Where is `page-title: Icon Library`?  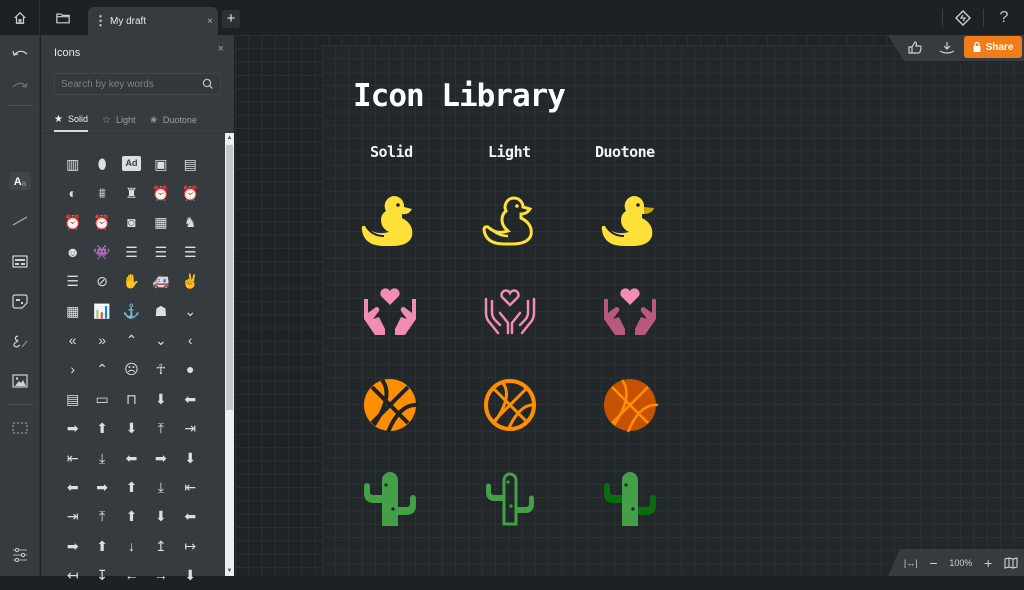 page-title: Icon Library is located at coordinates (459, 96).